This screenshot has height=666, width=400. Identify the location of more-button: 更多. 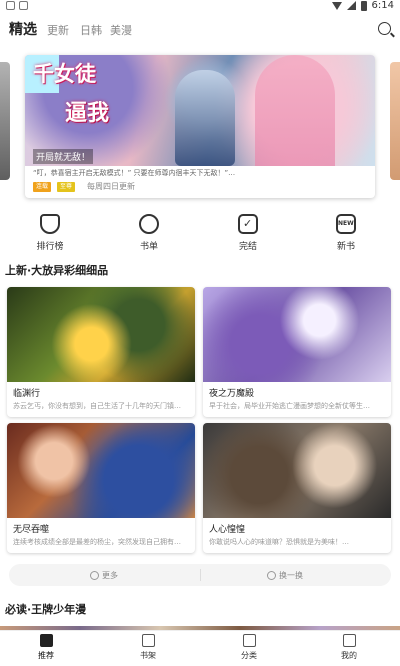
(104, 575).